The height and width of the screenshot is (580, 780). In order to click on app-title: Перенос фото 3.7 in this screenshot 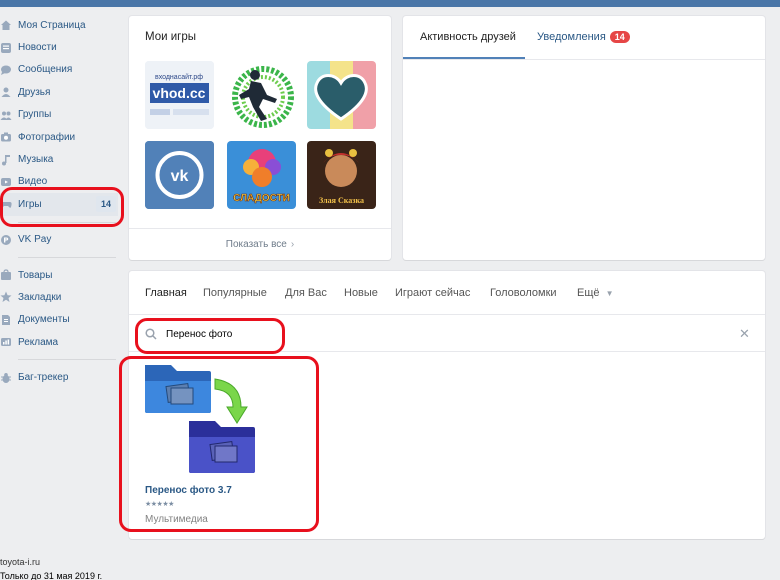, I will do `click(188, 490)`.